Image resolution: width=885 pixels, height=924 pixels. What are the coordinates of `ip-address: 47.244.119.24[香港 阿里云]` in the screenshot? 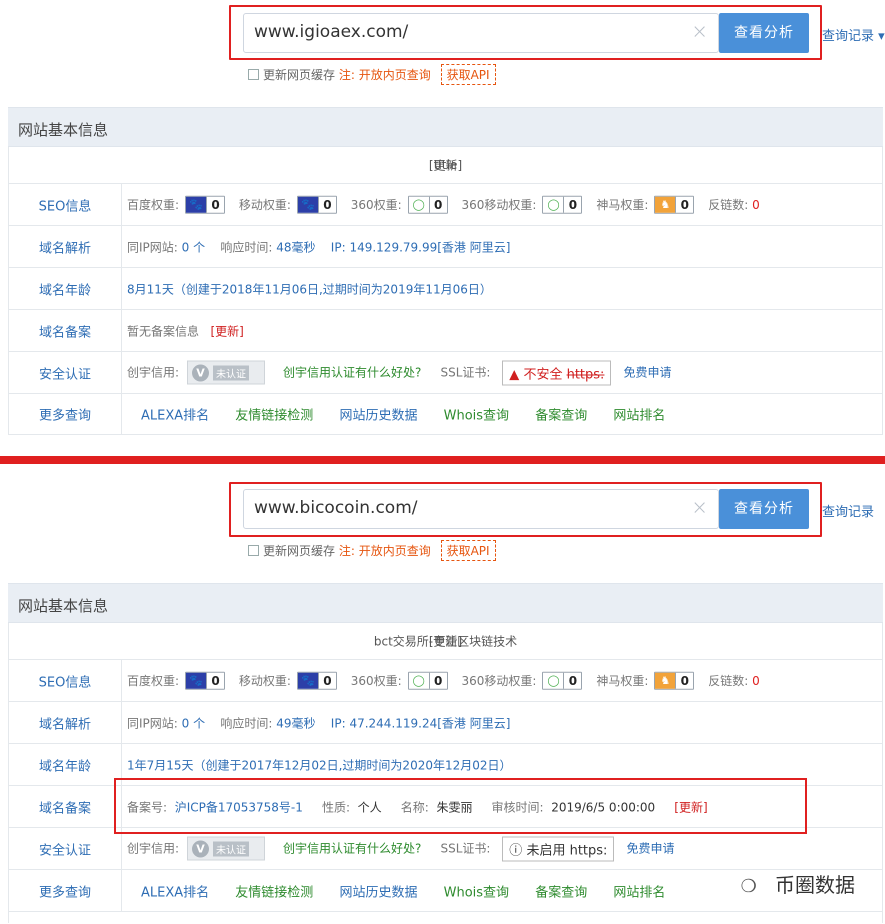 It's located at (429, 723).